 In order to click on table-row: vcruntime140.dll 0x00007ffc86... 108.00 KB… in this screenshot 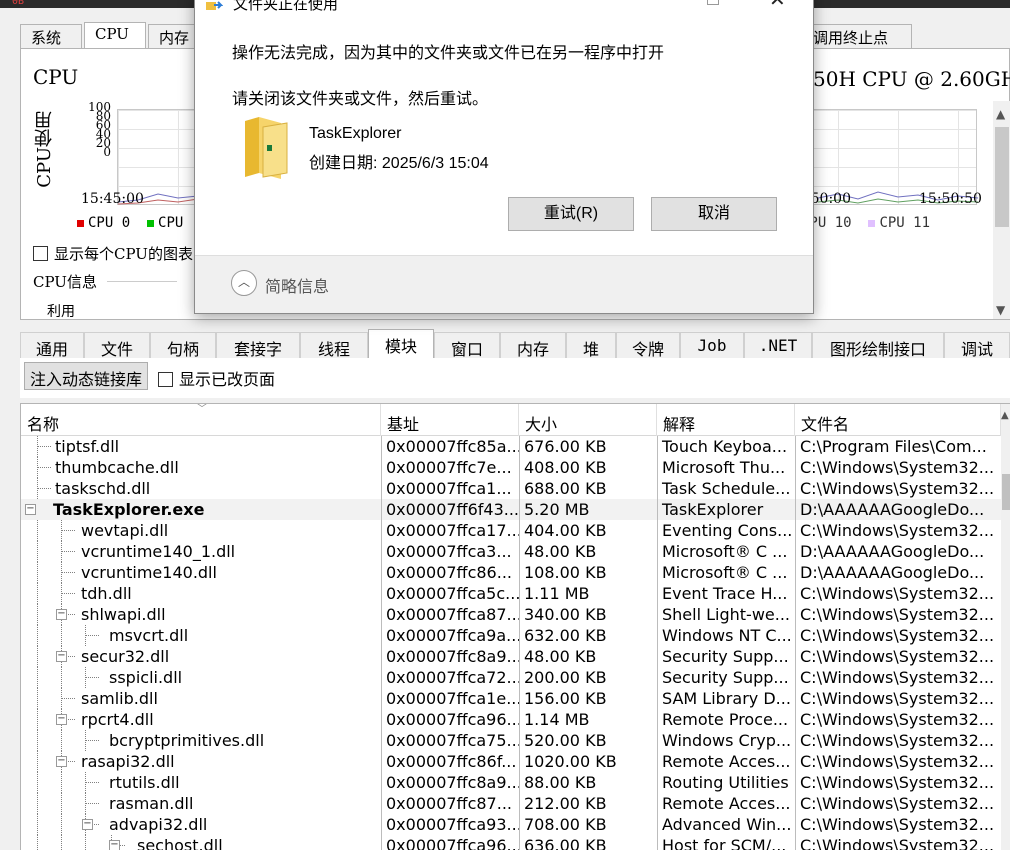, I will do `click(511, 572)`.